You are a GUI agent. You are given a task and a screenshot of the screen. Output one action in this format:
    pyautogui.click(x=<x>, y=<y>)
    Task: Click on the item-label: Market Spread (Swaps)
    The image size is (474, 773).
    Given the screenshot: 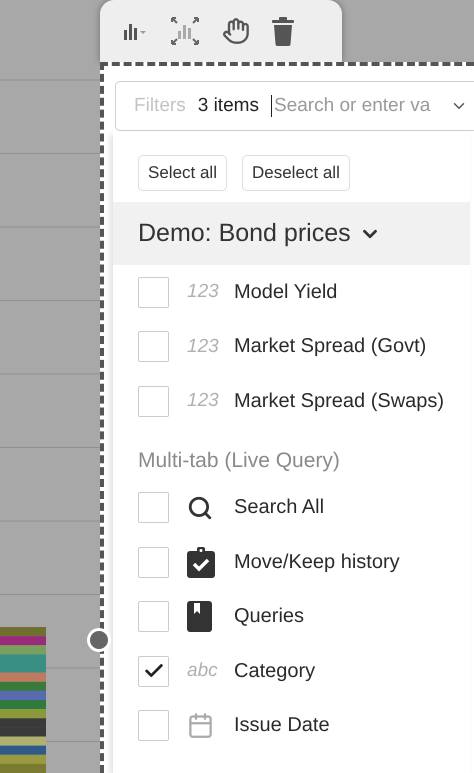 What is the action you would take?
    pyautogui.click(x=339, y=401)
    